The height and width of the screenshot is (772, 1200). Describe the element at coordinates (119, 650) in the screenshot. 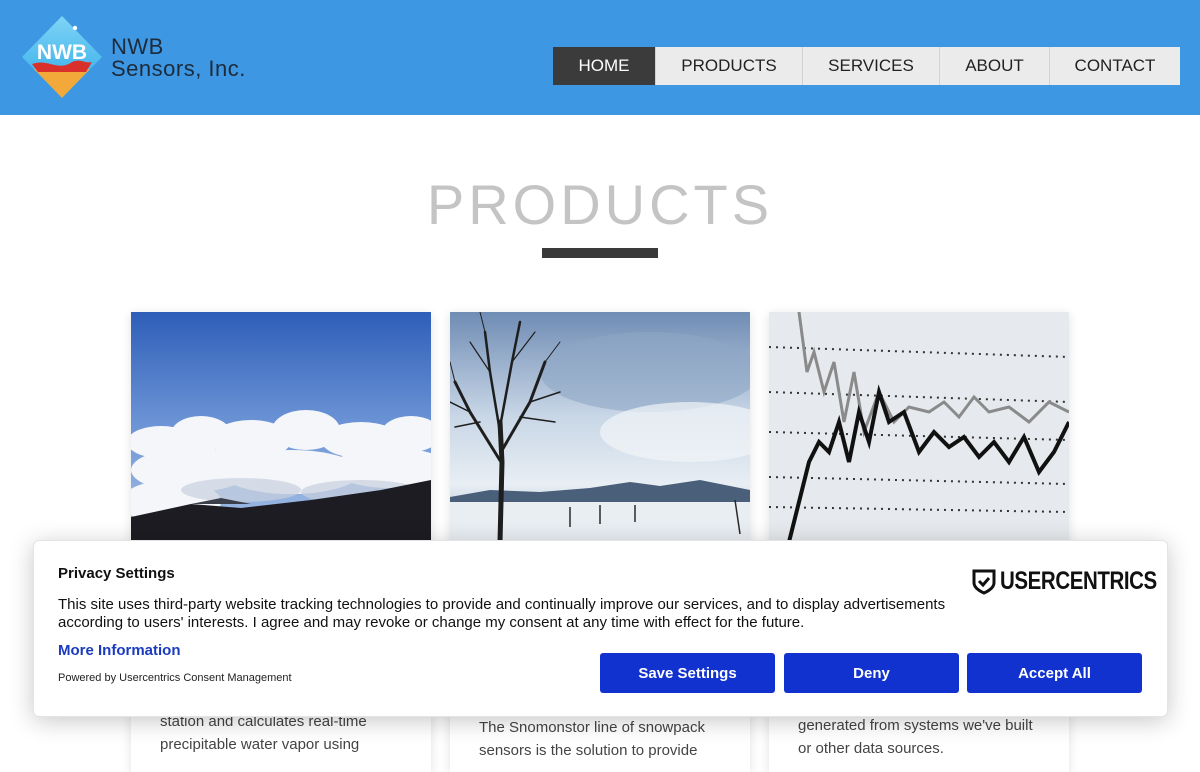

I see `more-information-link: More Information` at that location.